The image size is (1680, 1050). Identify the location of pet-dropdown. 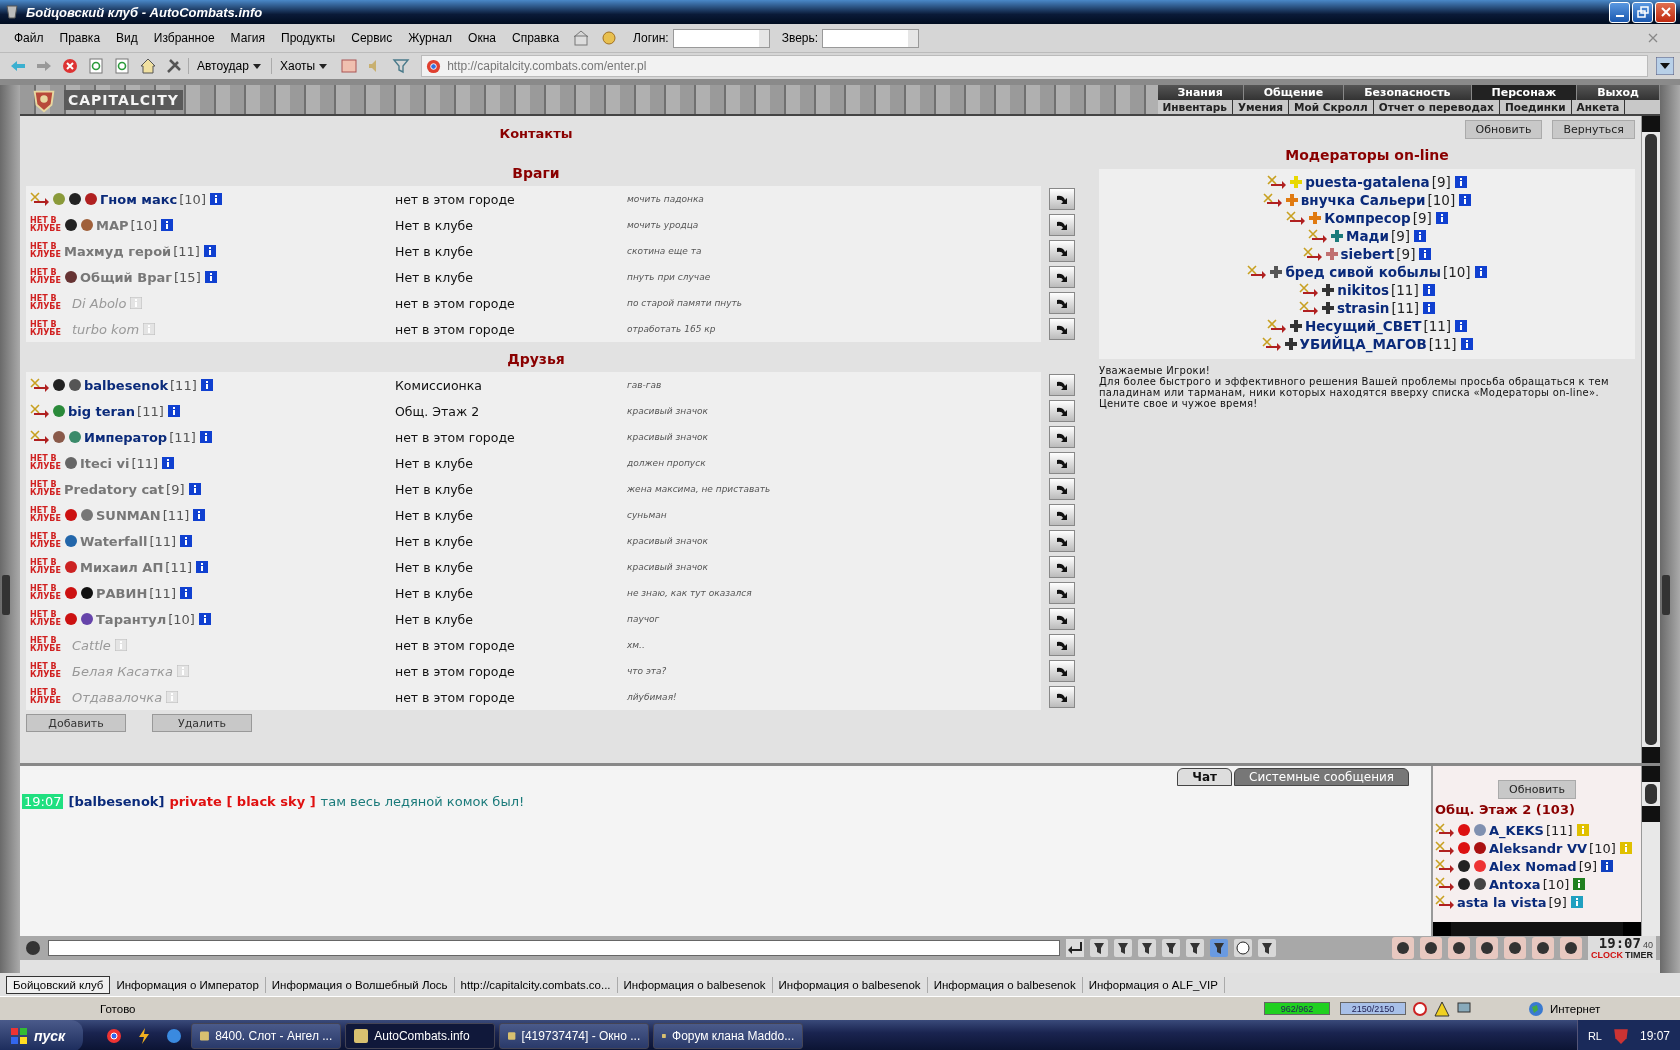
(871, 38).